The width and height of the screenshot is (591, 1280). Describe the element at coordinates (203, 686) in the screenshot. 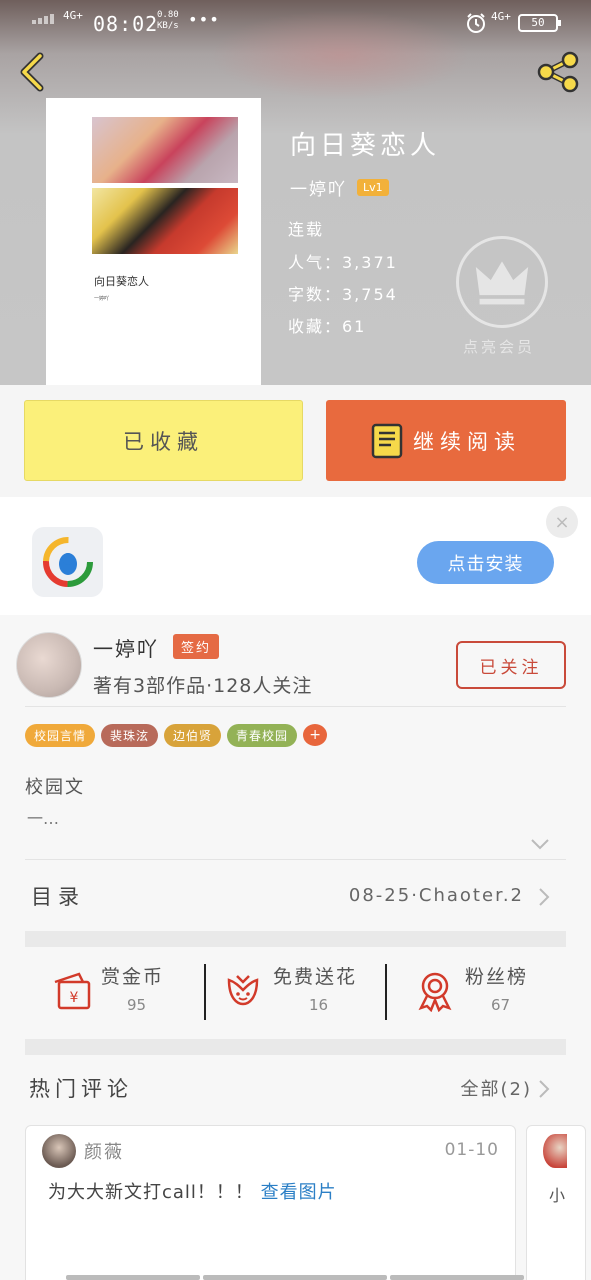

I see `author-works-summary: 著有3部作品·128人关注` at that location.